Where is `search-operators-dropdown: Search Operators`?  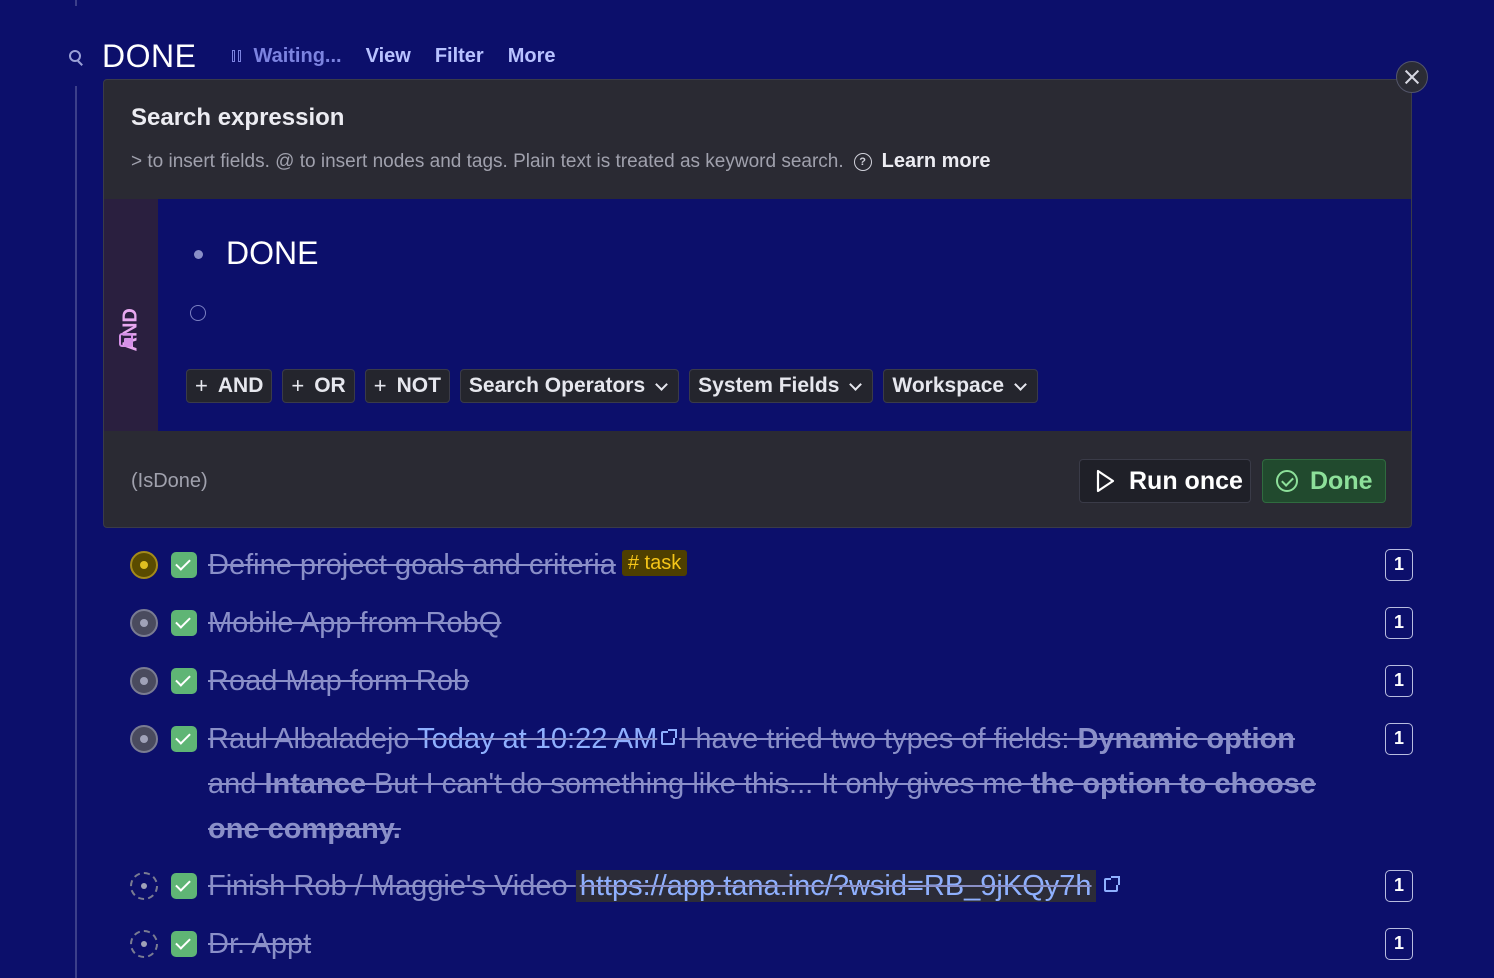
search-operators-dropdown: Search Operators is located at coordinates (569, 386).